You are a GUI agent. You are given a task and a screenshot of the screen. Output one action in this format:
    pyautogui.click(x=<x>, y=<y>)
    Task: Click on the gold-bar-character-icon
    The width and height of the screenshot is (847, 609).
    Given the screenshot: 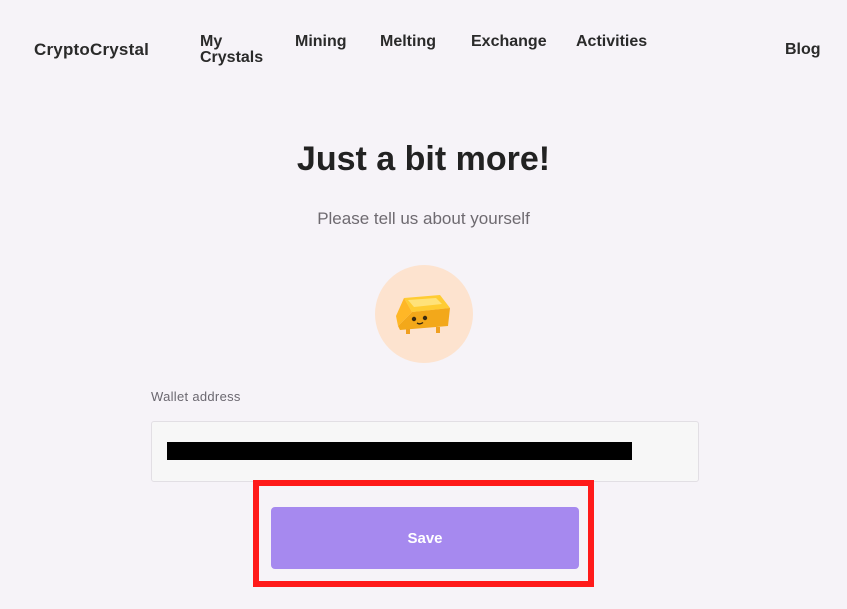 What is the action you would take?
    pyautogui.click(x=423, y=314)
    